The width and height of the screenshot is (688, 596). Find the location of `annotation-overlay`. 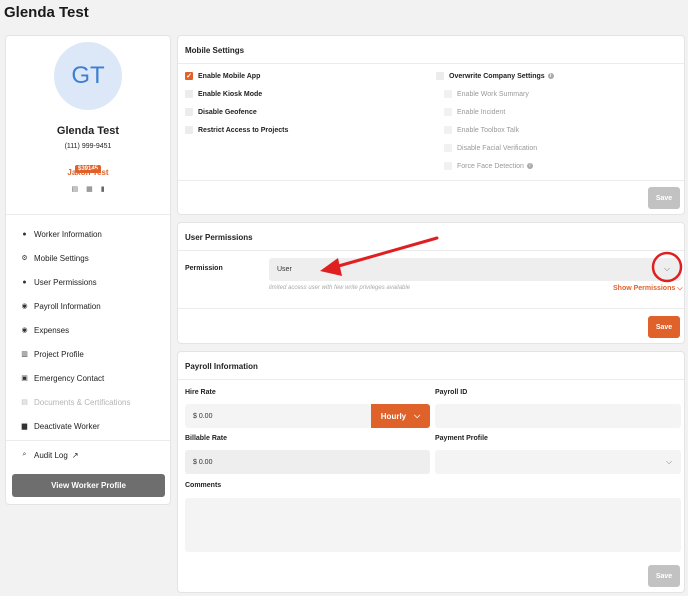

annotation-overlay is located at coordinates (501, 259).